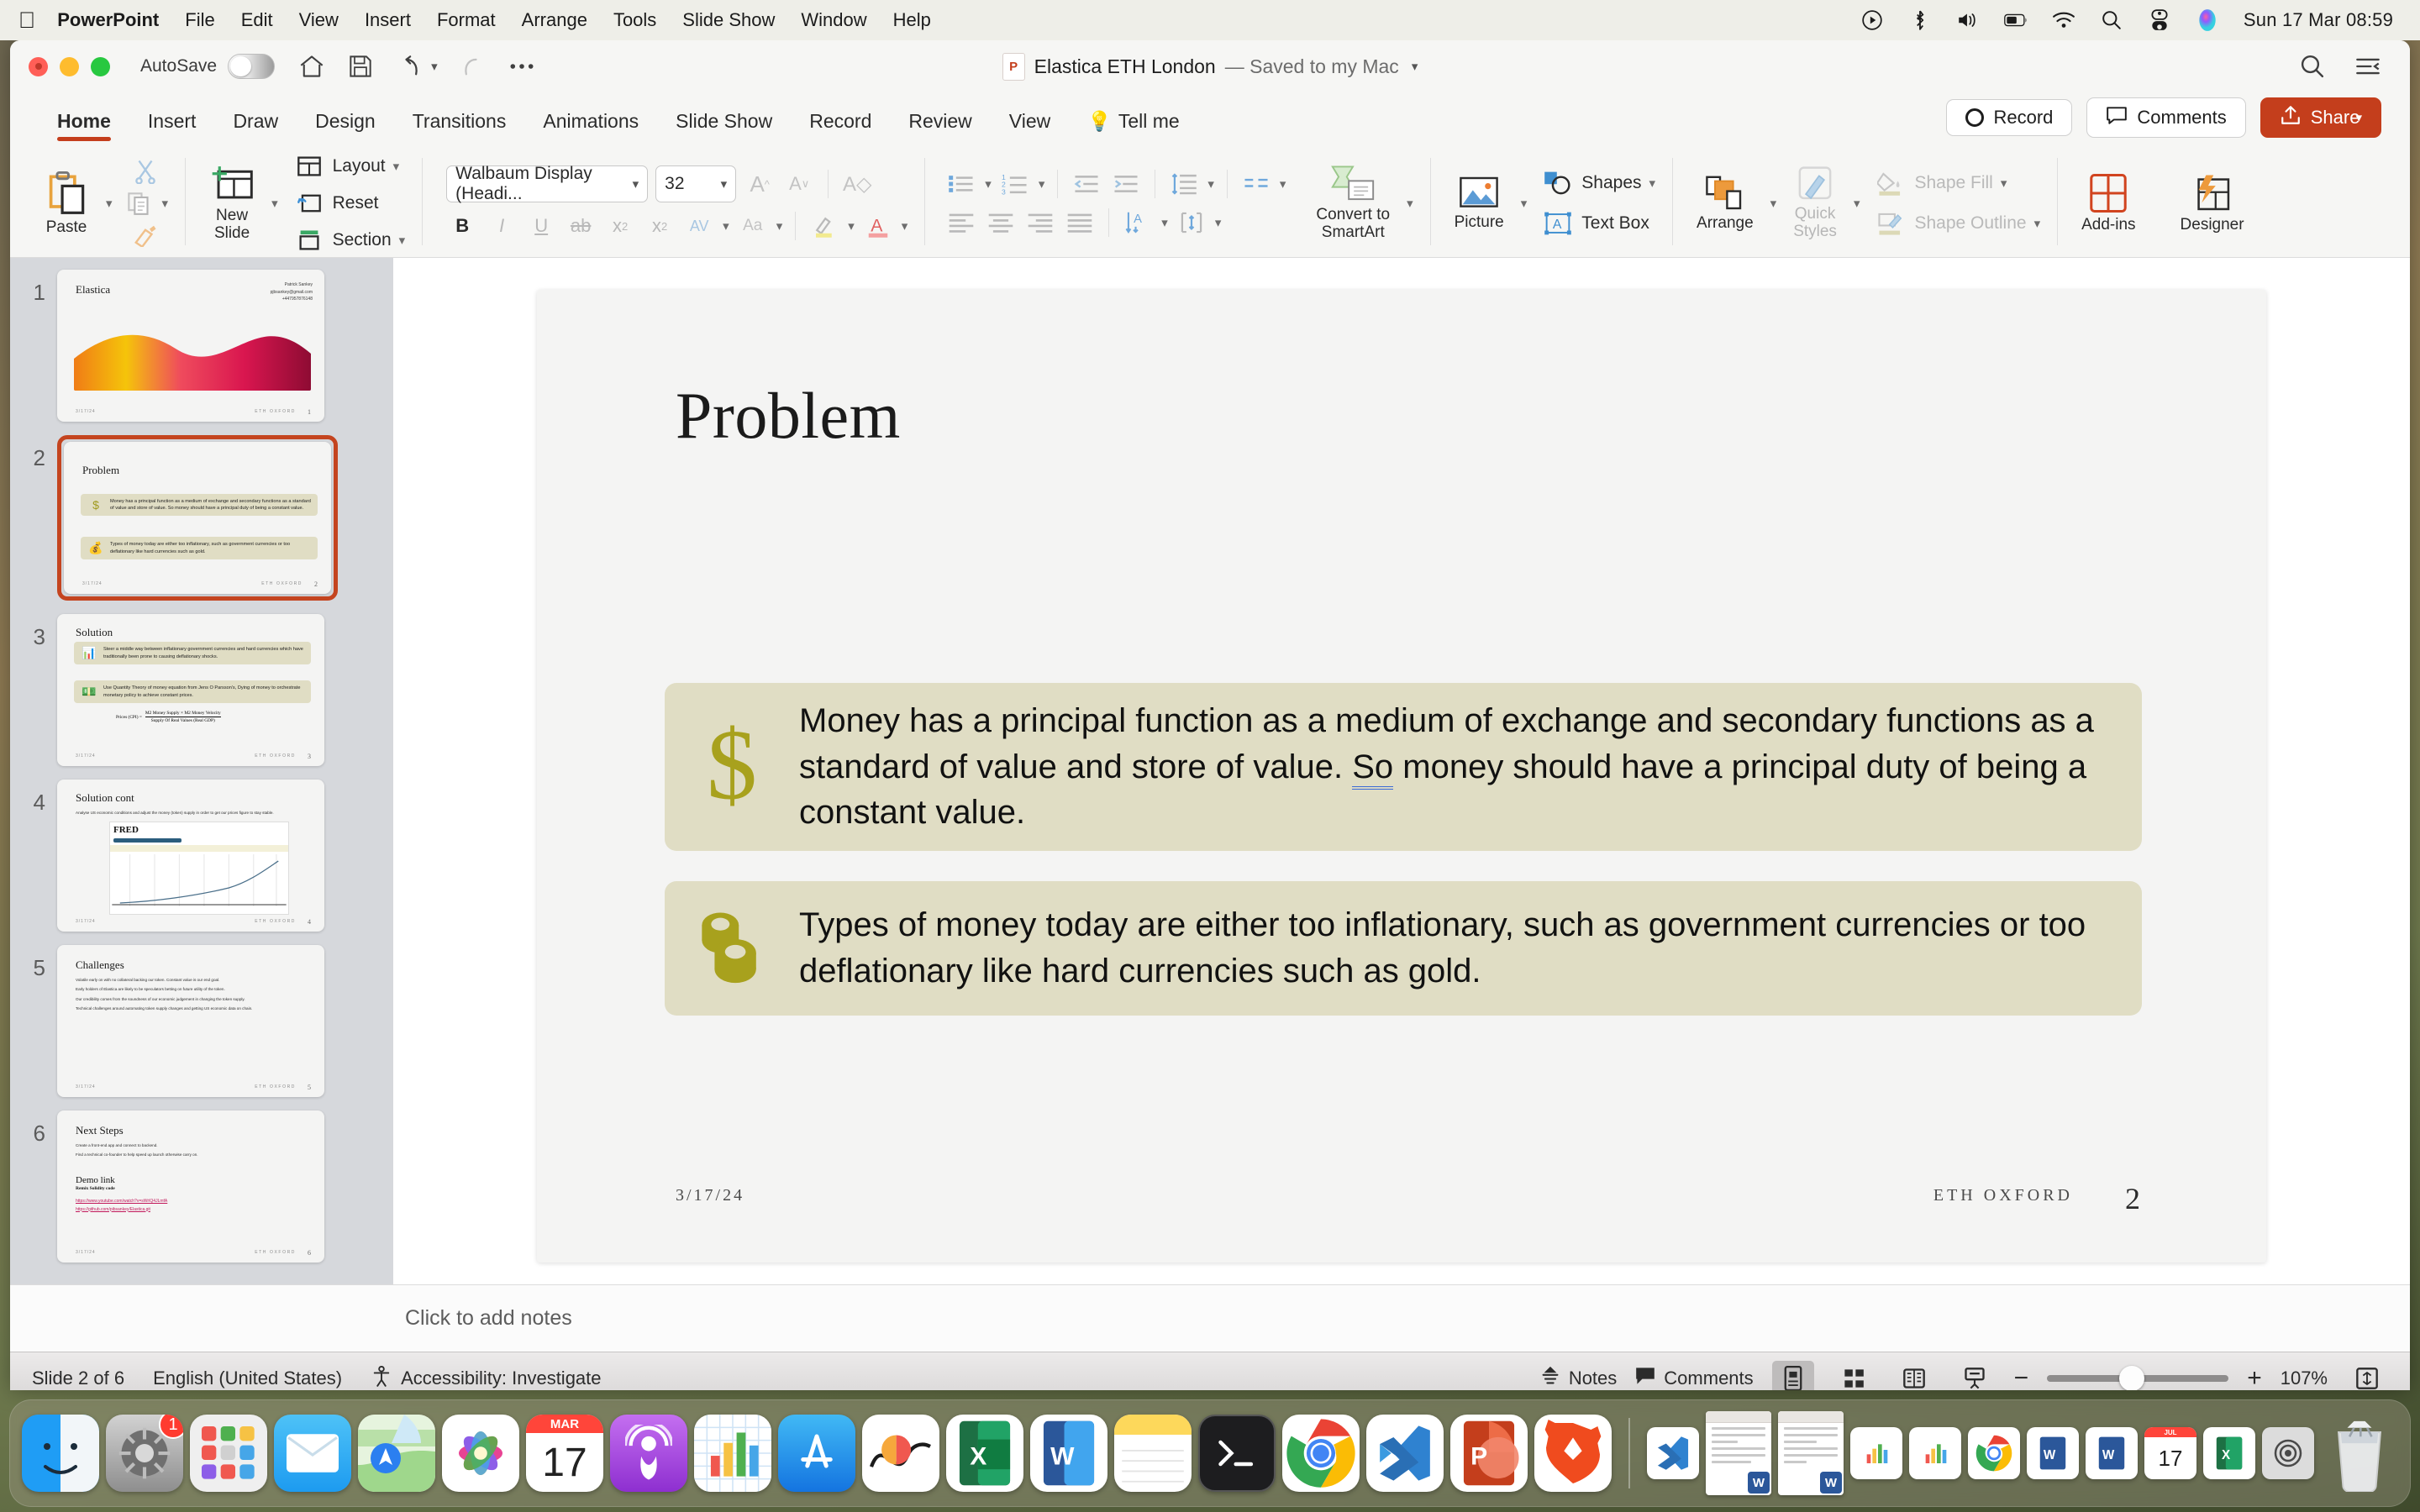  Describe the element at coordinates (502, 226) in the screenshot. I see `italic-button: I` at that location.